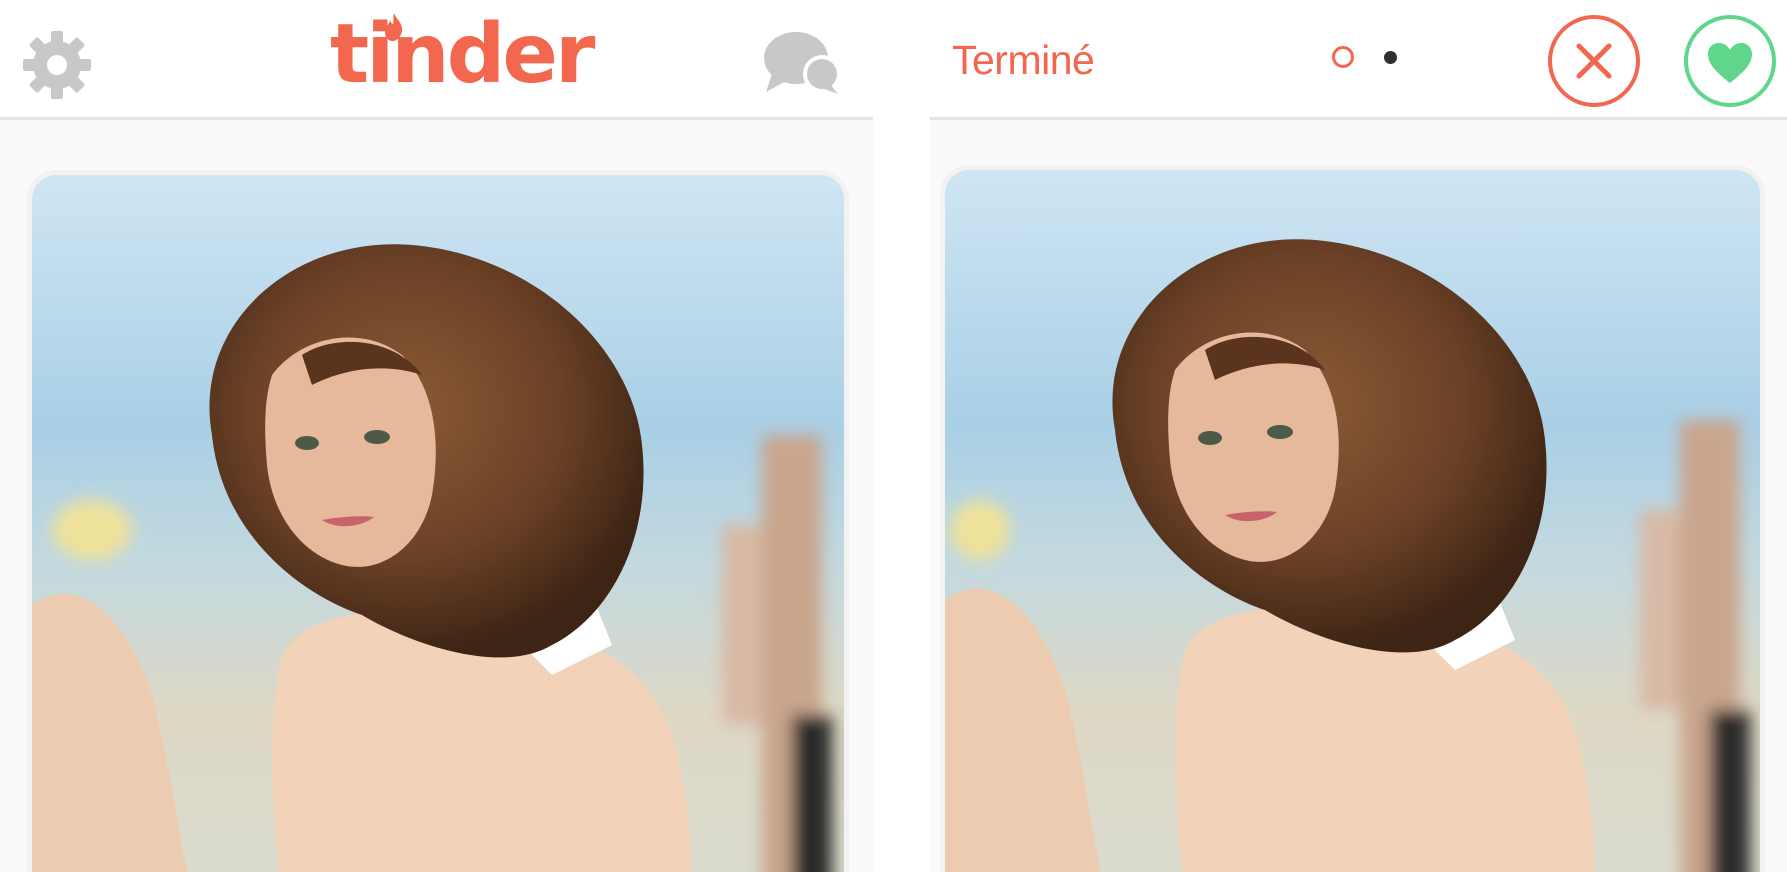 The height and width of the screenshot is (872, 1787). What do you see at coordinates (802, 63) in the screenshot?
I see `chat-bubbles-icon` at bounding box center [802, 63].